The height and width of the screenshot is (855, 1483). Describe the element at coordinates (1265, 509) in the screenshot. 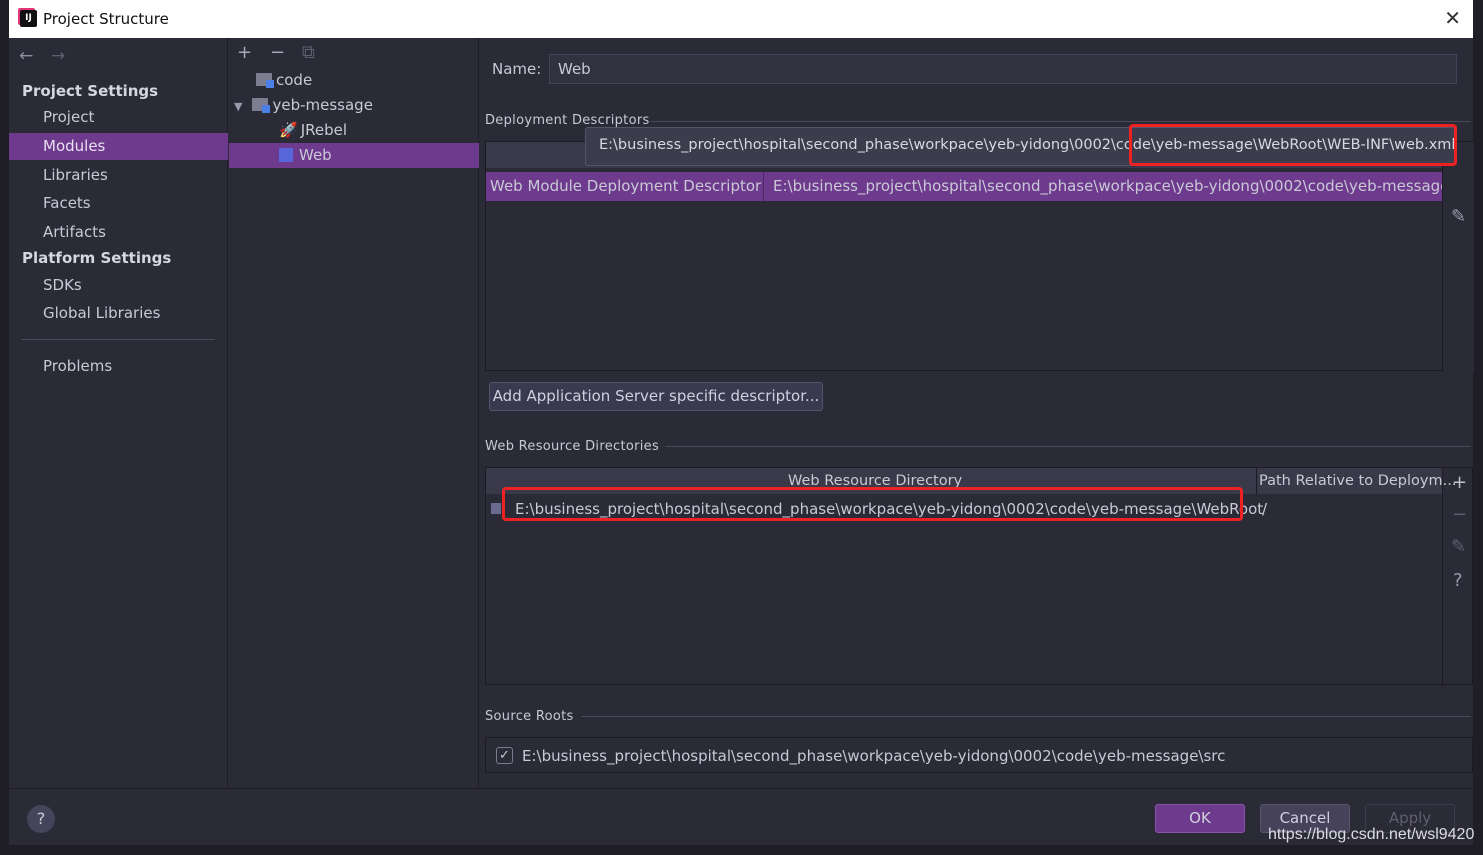

I see `relative-path-cell: /` at that location.